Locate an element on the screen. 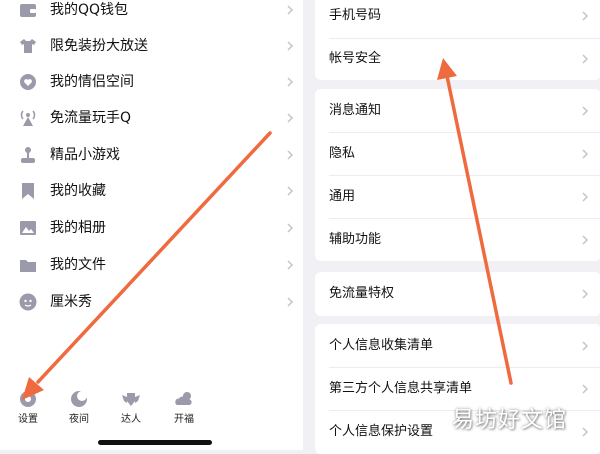 The height and width of the screenshot is (454, 600). heart-icon is located at coordinates (28, 82).